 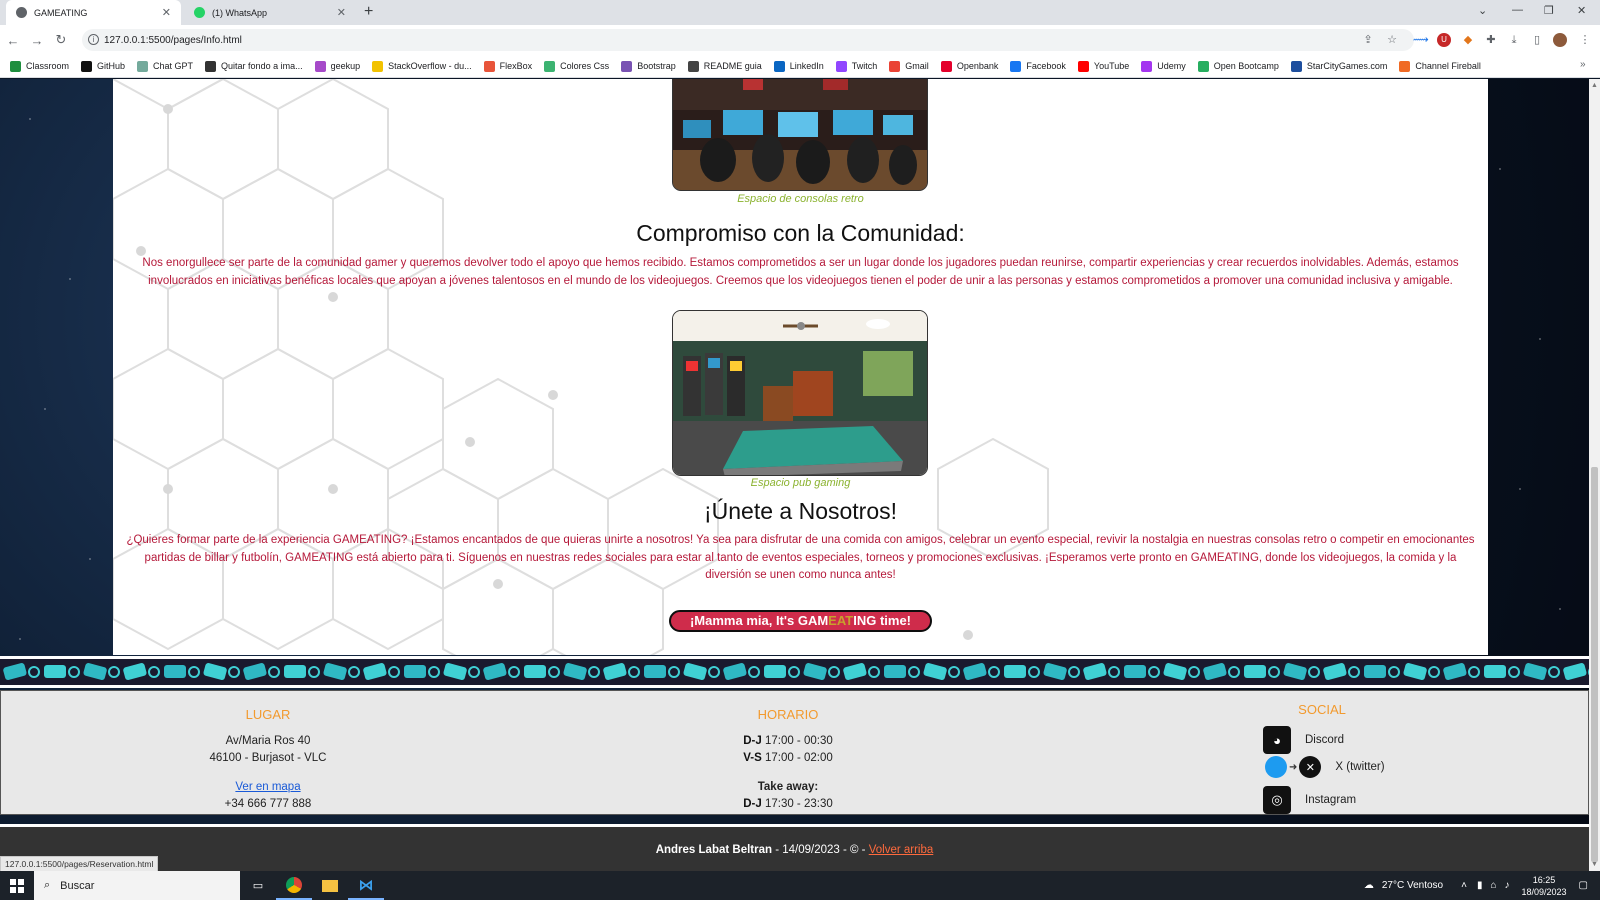 What do you see at coordinates (507, 66) in the screenshot?
I see `bookmark-item: FlexBox` at bounding box center [507, 66].